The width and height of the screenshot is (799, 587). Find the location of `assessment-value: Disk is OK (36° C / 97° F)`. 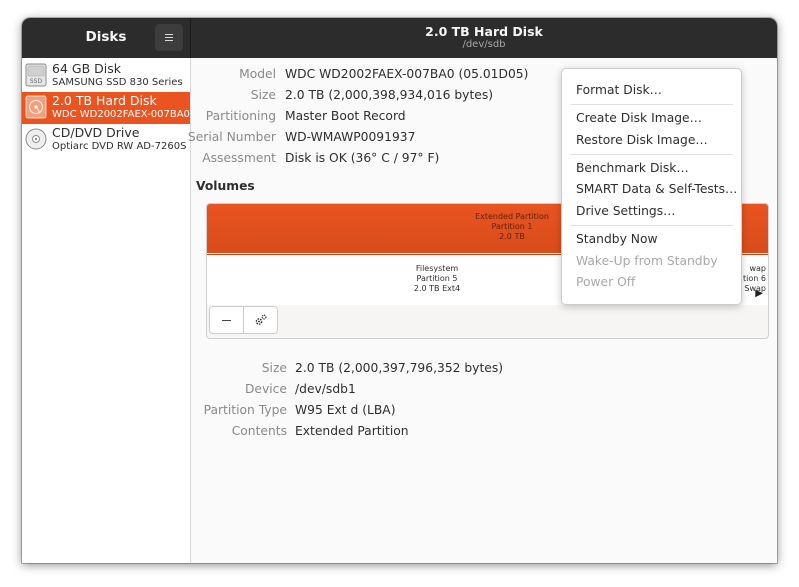

assessment-value: Disk is OK (36° C / 97° F) is located at coordinates (362, 158).